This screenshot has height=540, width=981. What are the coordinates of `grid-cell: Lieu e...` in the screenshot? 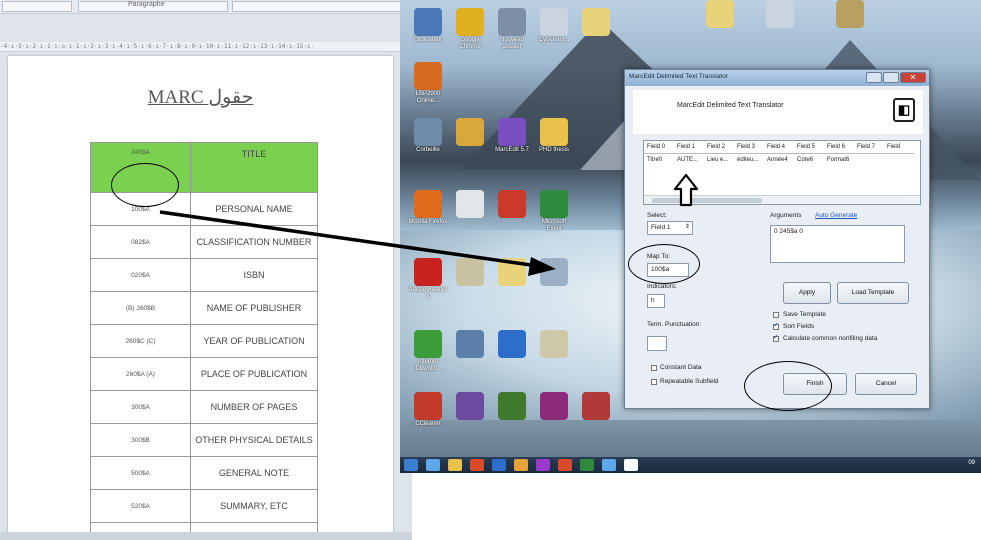 It's located at (719, 160).